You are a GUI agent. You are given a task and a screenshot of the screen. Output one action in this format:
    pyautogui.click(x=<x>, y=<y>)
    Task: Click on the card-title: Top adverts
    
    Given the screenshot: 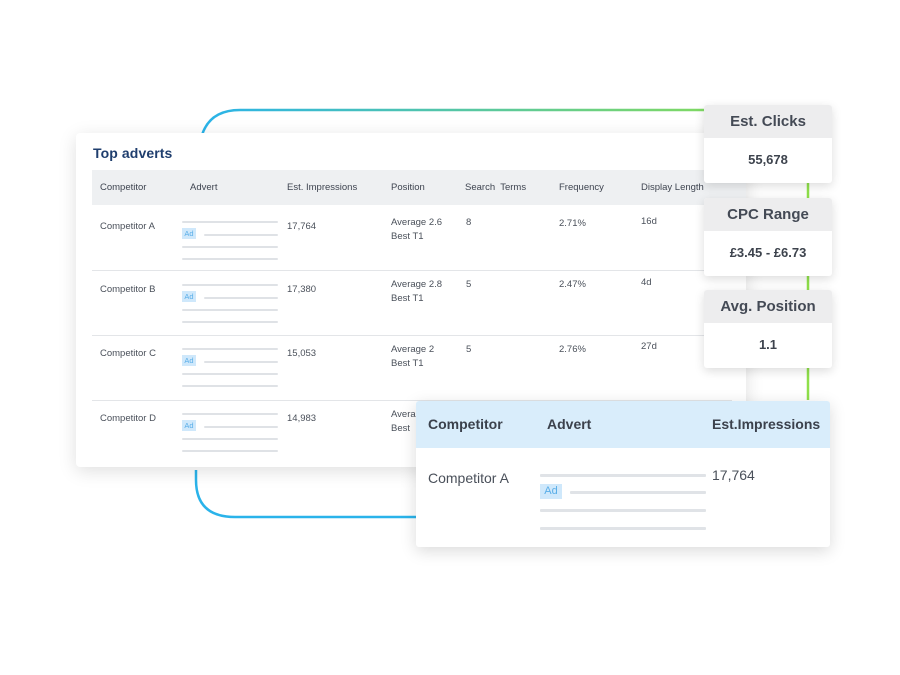 What is the action you would take?
    pyautogui.click(x=133, y=153)
    